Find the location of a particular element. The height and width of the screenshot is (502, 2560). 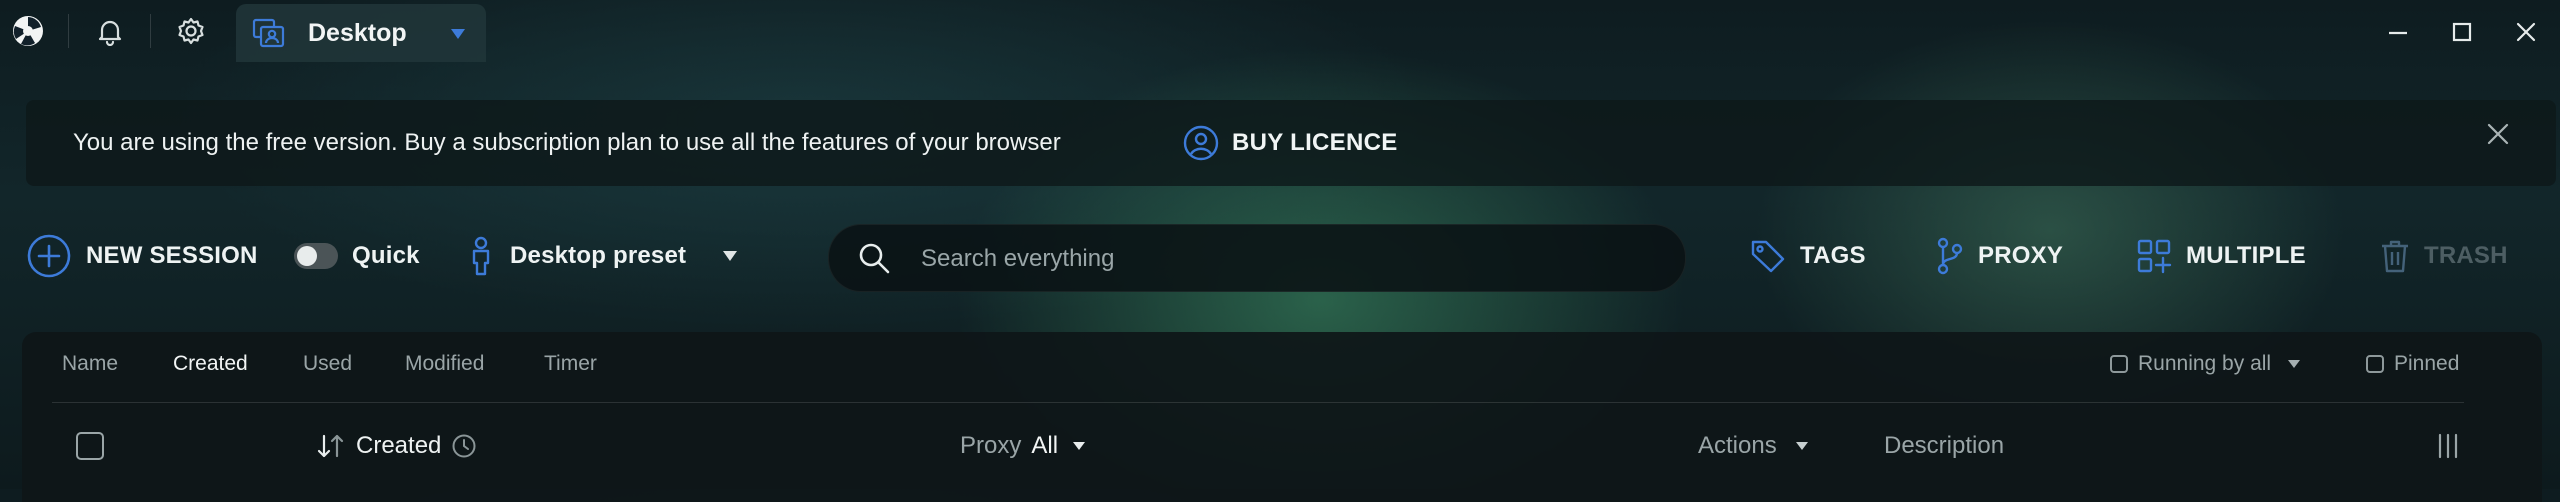

created-column-header: Created is located at coordinates (396, 446).